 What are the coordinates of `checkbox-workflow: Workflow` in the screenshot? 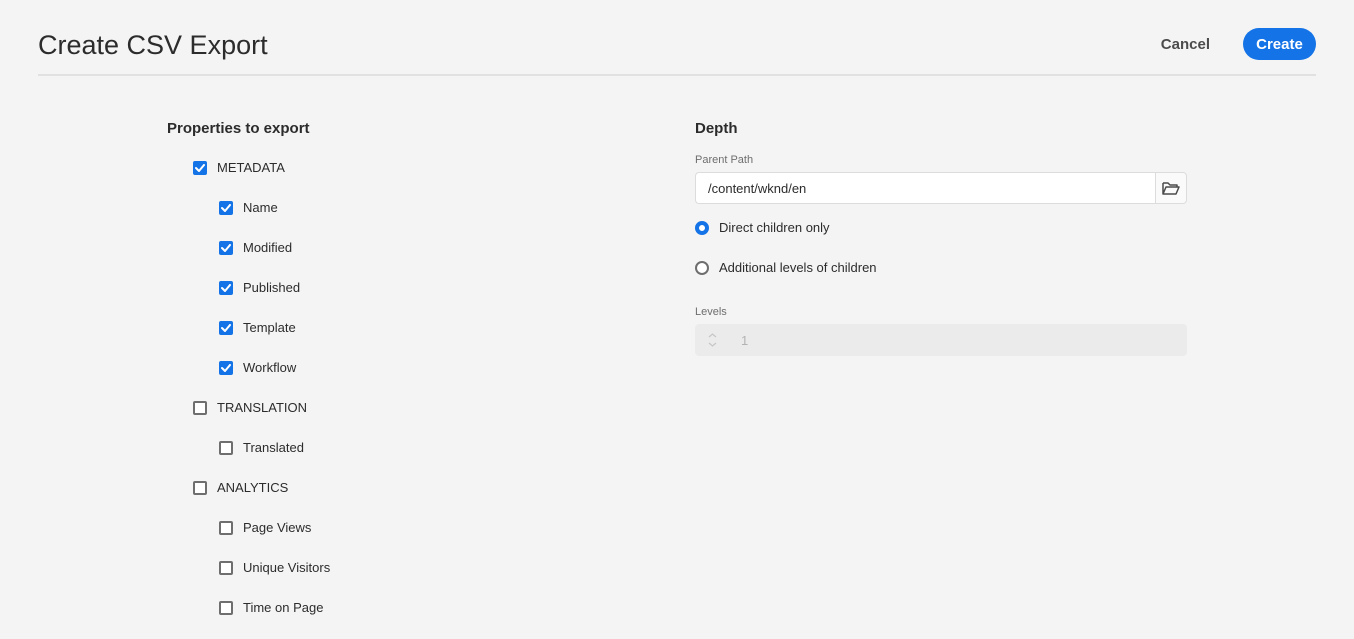 It's located at (257, 368).